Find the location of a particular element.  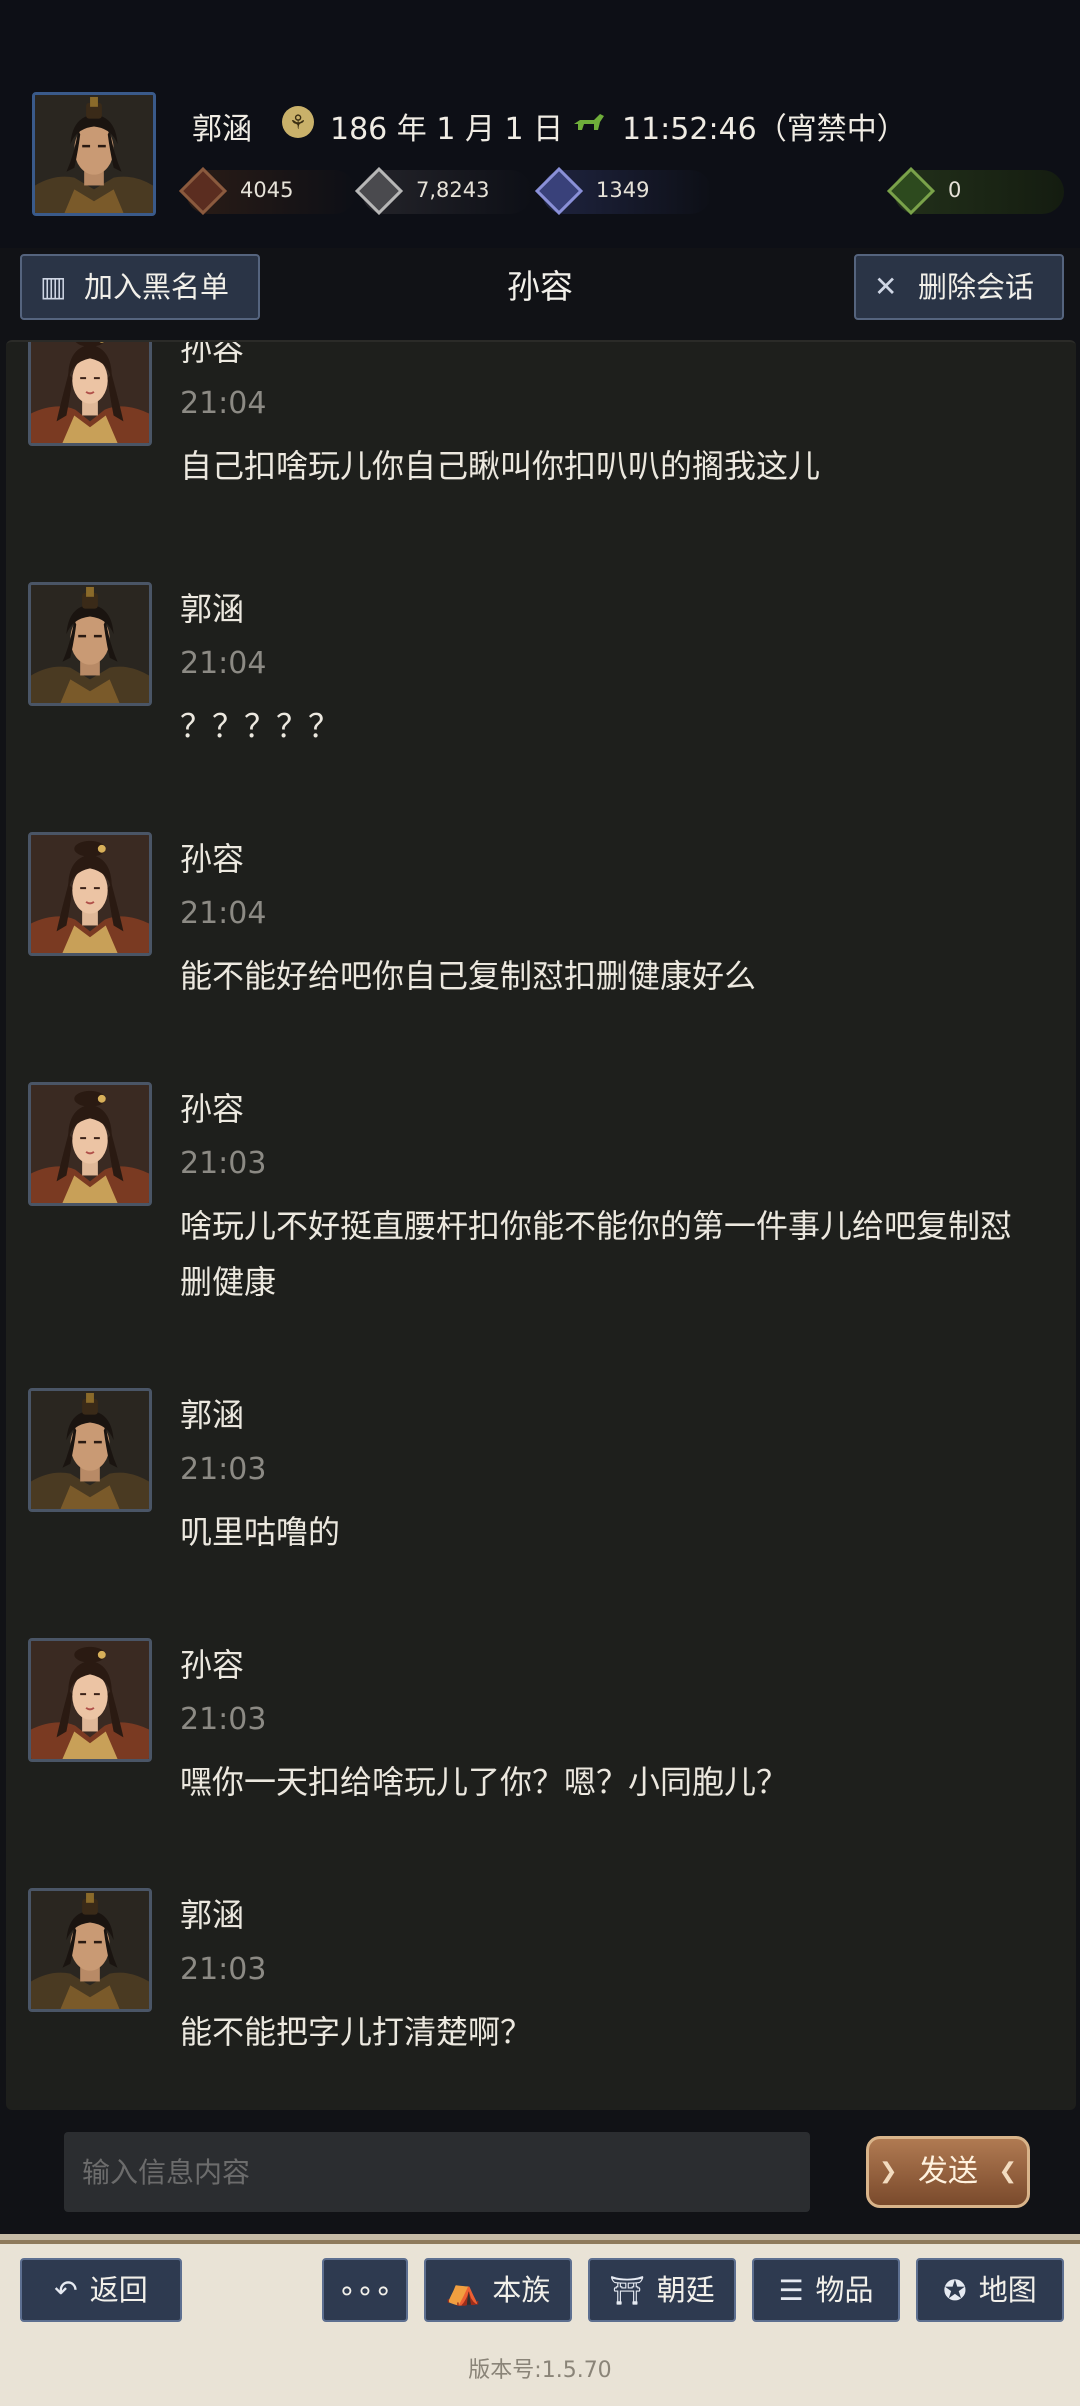

send-button: ❯ 发送 ❮ is located at coordinates (948, 2172).